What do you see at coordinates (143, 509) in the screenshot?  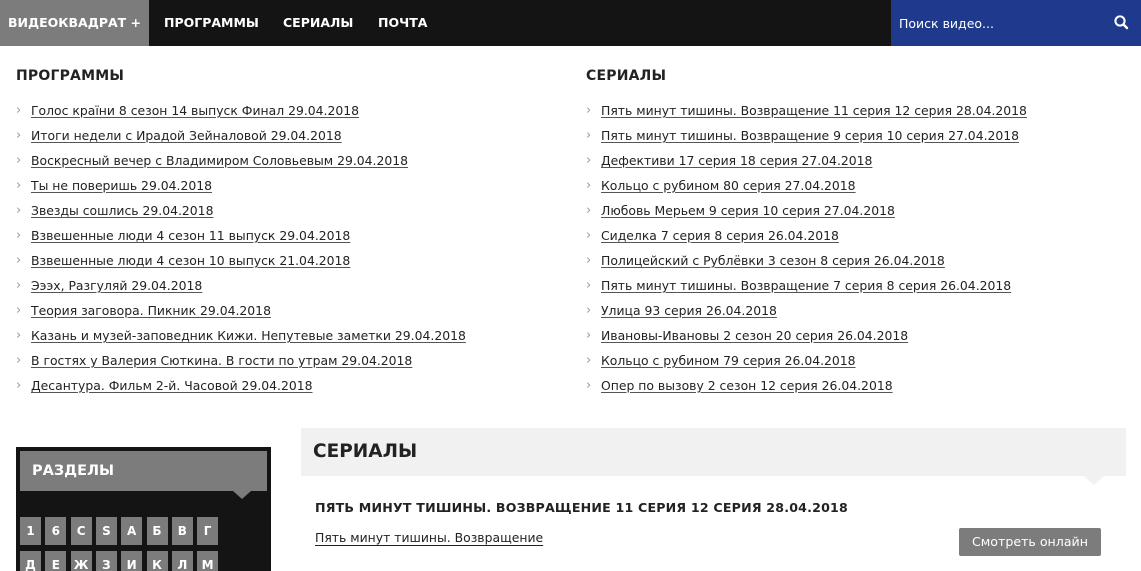 I see `sections-box: РАЗДЕЛЫ 16CSАБВГ ДЕЖЗИКЛМ` at bounding box center [143, 509].